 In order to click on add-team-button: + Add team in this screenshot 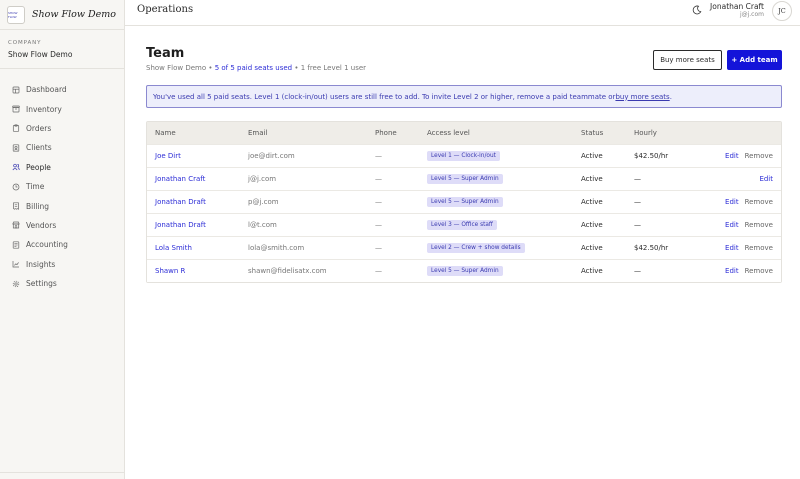, I will do `click(754, 60)`.